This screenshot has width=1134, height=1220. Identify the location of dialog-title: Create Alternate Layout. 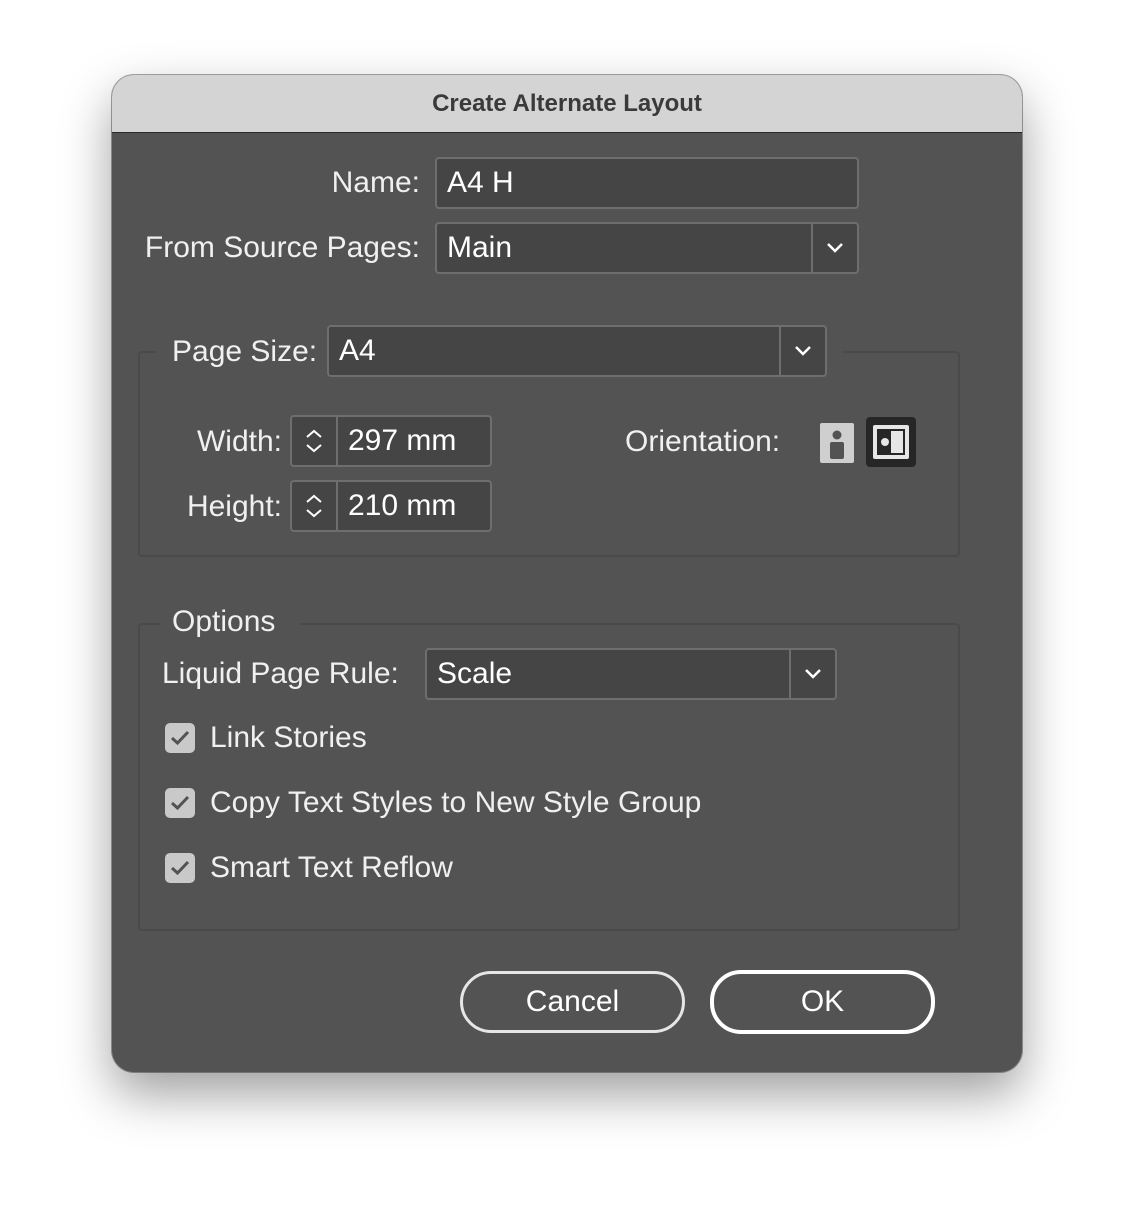
(567, 103).